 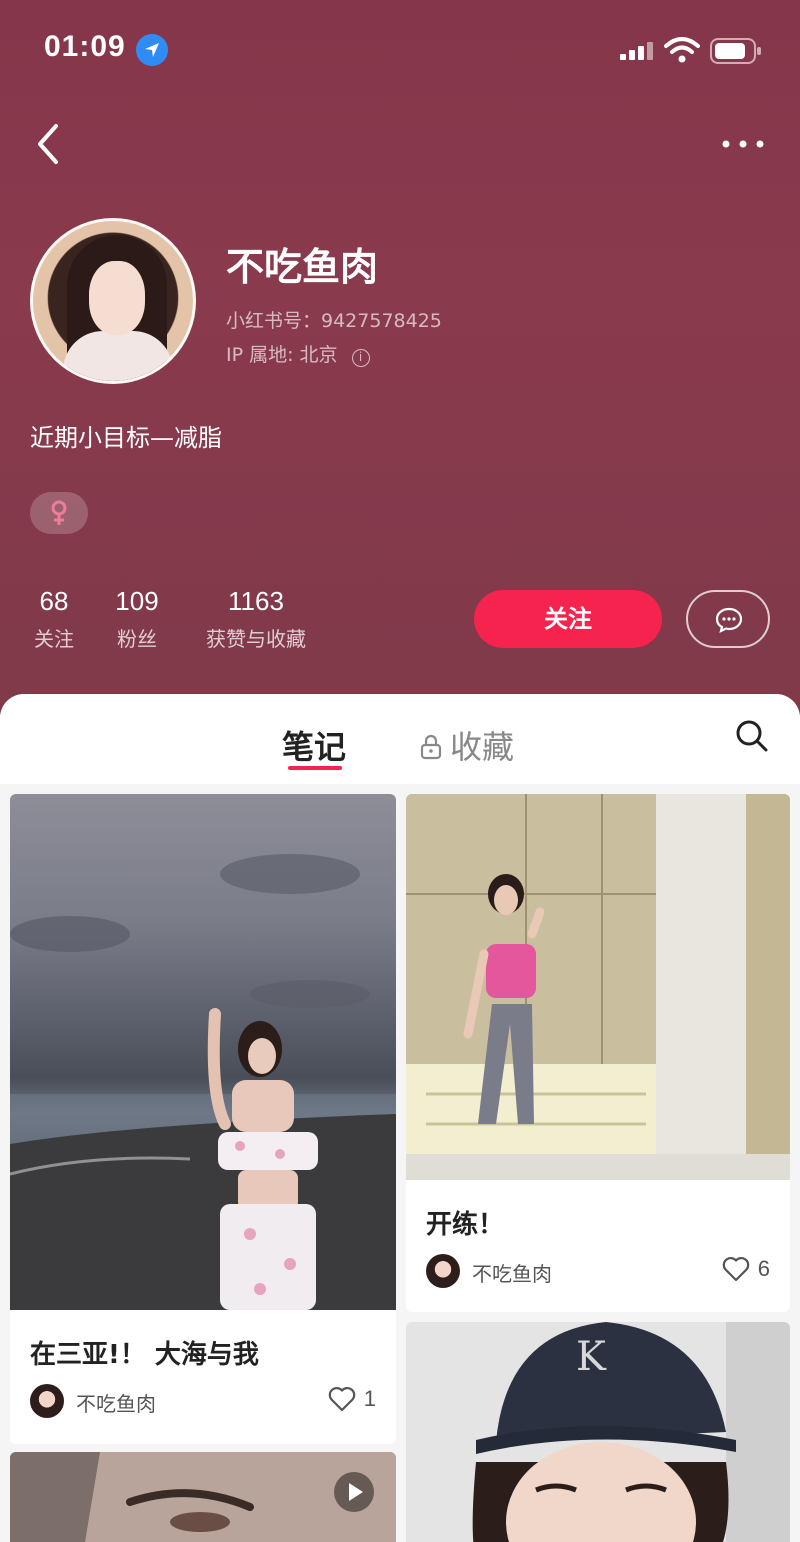 What do you see at coordinates (54, 601) in the screenshot?
I see `stat-value: 68` at bounding box center [54, 601].